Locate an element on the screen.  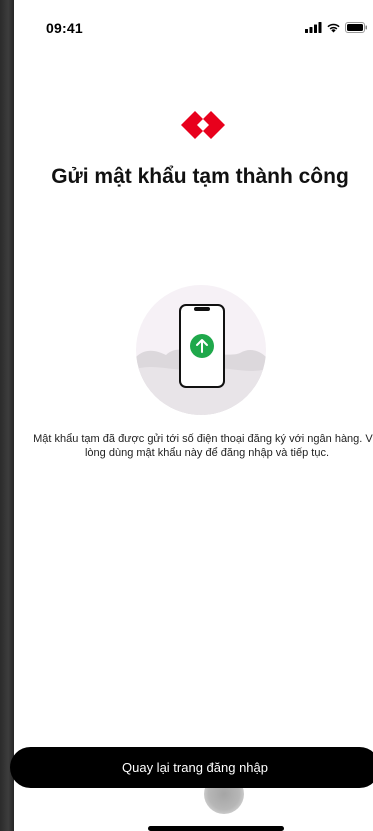
brand-logo-icon is located at coordinates (203, 125).